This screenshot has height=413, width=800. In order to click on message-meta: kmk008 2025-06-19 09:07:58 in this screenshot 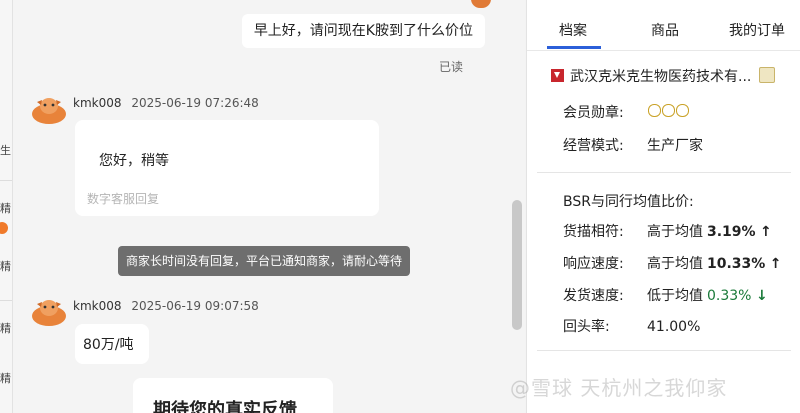, I will do `click(166, 306)`.